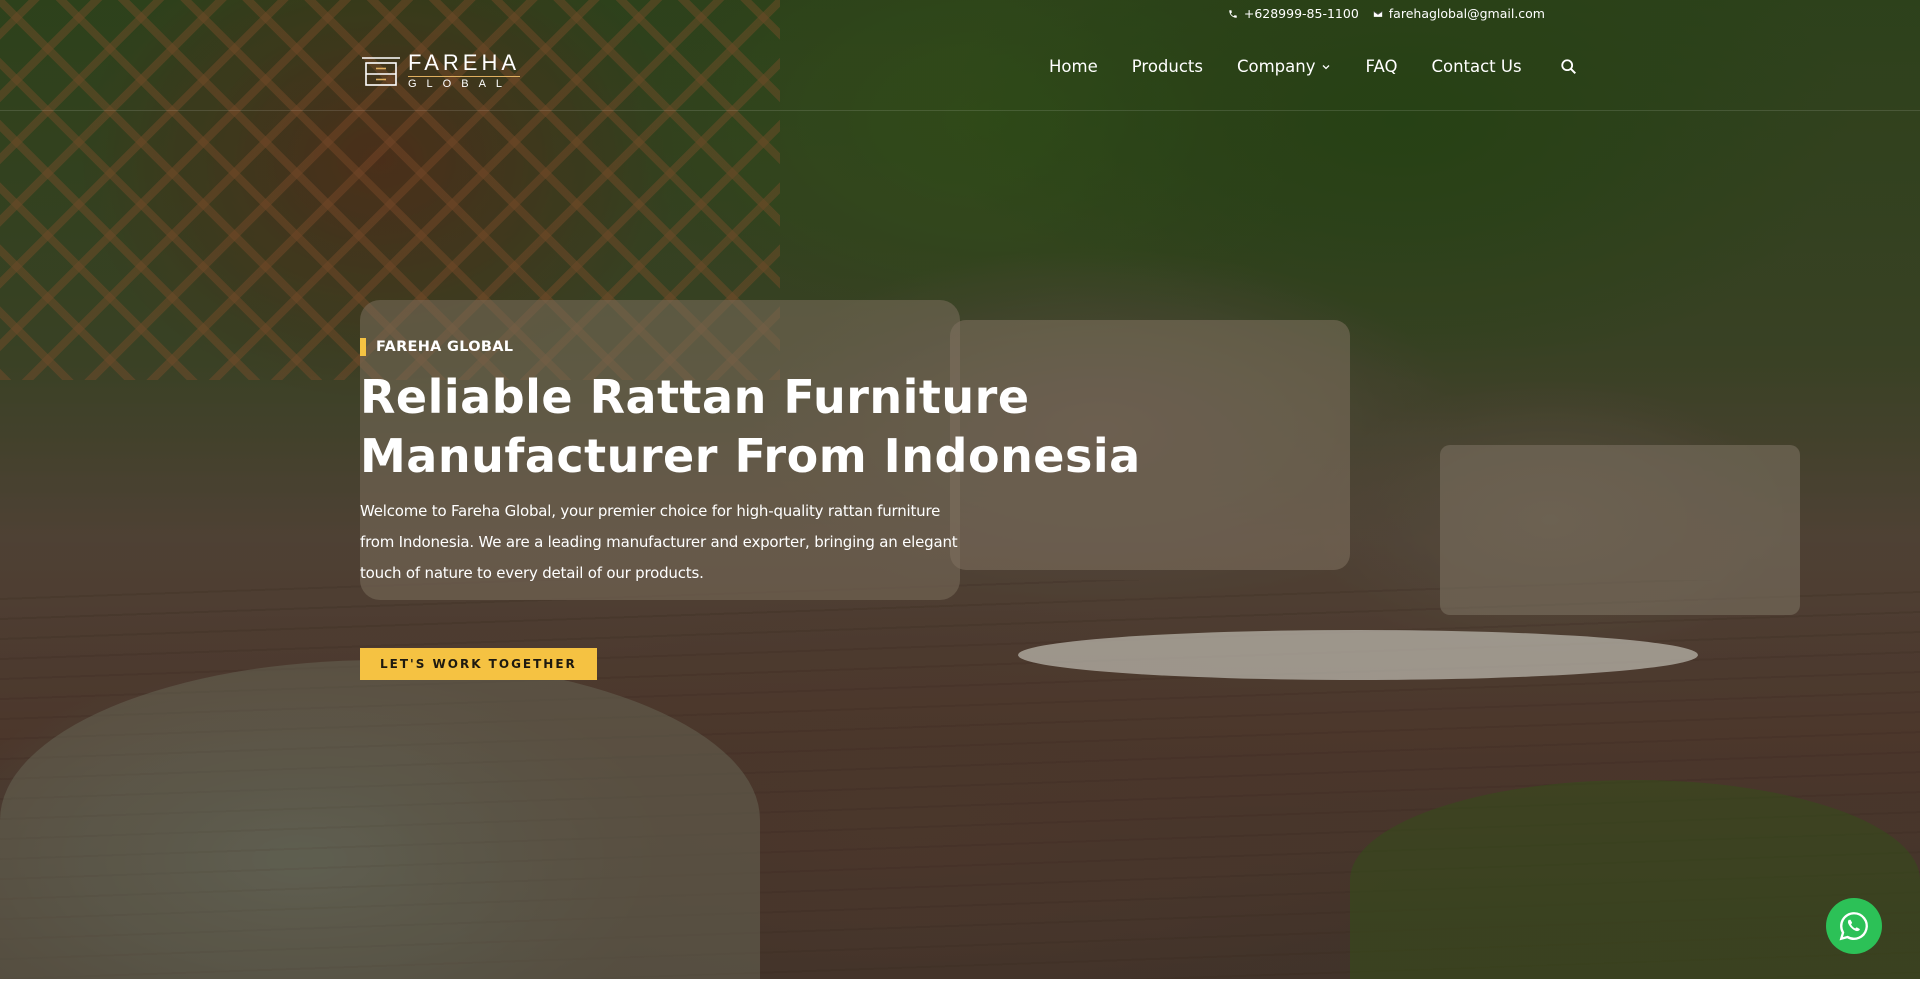  Describe the element at coordinates (1381, 66) in the screenshot. I see `nav-faq: FAQ` at that location.